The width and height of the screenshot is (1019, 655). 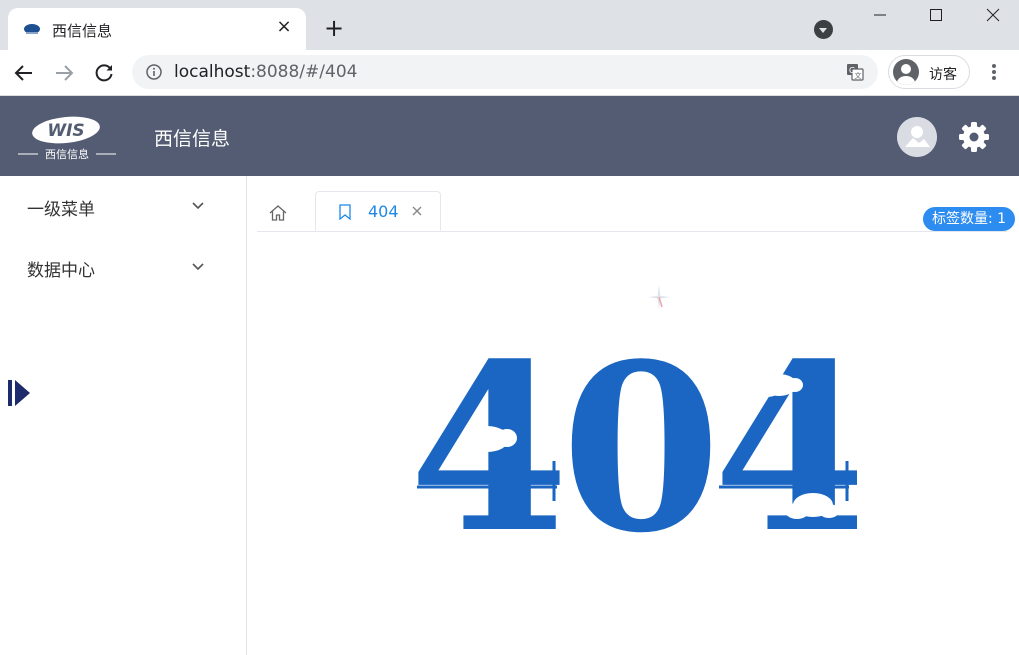 What do you see at coordinates (61, 210) in the screenshot?
I see `sidebar-item-label: 一级菜单` at bounding box center [61, 210].